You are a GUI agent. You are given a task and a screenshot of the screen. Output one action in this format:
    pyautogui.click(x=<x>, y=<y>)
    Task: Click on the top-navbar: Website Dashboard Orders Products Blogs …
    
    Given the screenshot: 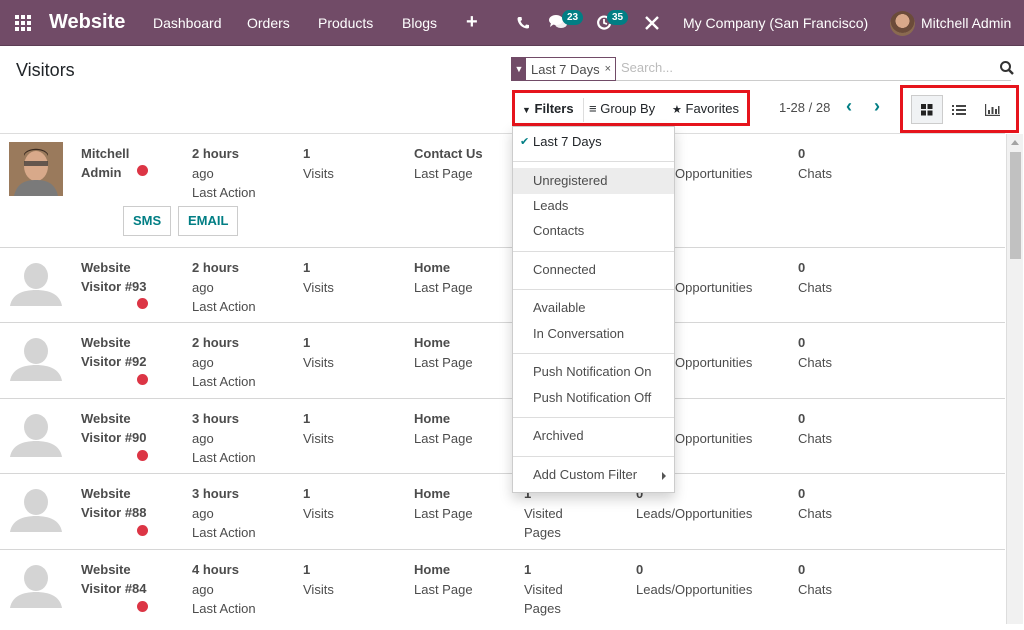 What is the action you would take?
    pyautogui.click(x=512, y=23)
    